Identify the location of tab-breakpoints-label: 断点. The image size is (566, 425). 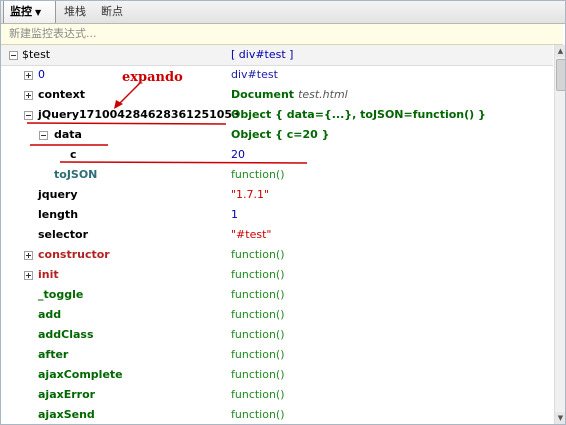
(112, 11).